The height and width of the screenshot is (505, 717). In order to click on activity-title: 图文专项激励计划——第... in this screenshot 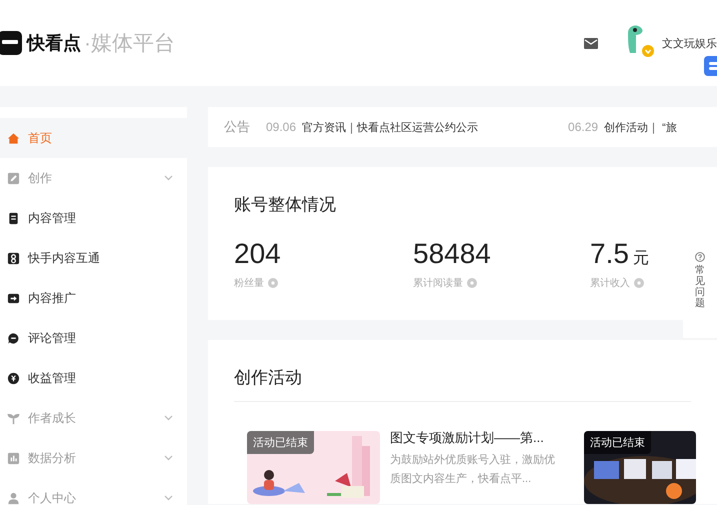, I will do `click(474, 438)`.